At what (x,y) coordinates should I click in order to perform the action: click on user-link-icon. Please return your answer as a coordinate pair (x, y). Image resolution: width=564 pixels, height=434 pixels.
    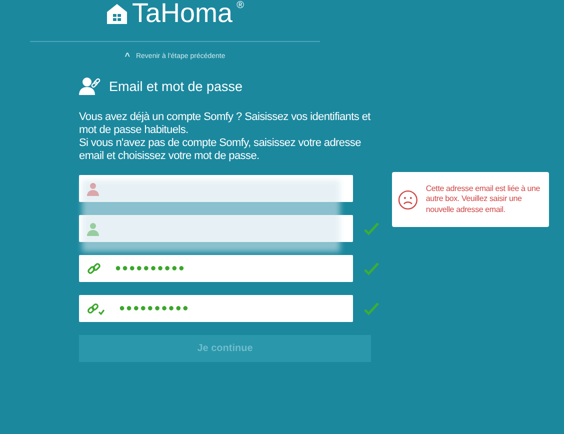
    Looking at the image, I should click on (90, 86).